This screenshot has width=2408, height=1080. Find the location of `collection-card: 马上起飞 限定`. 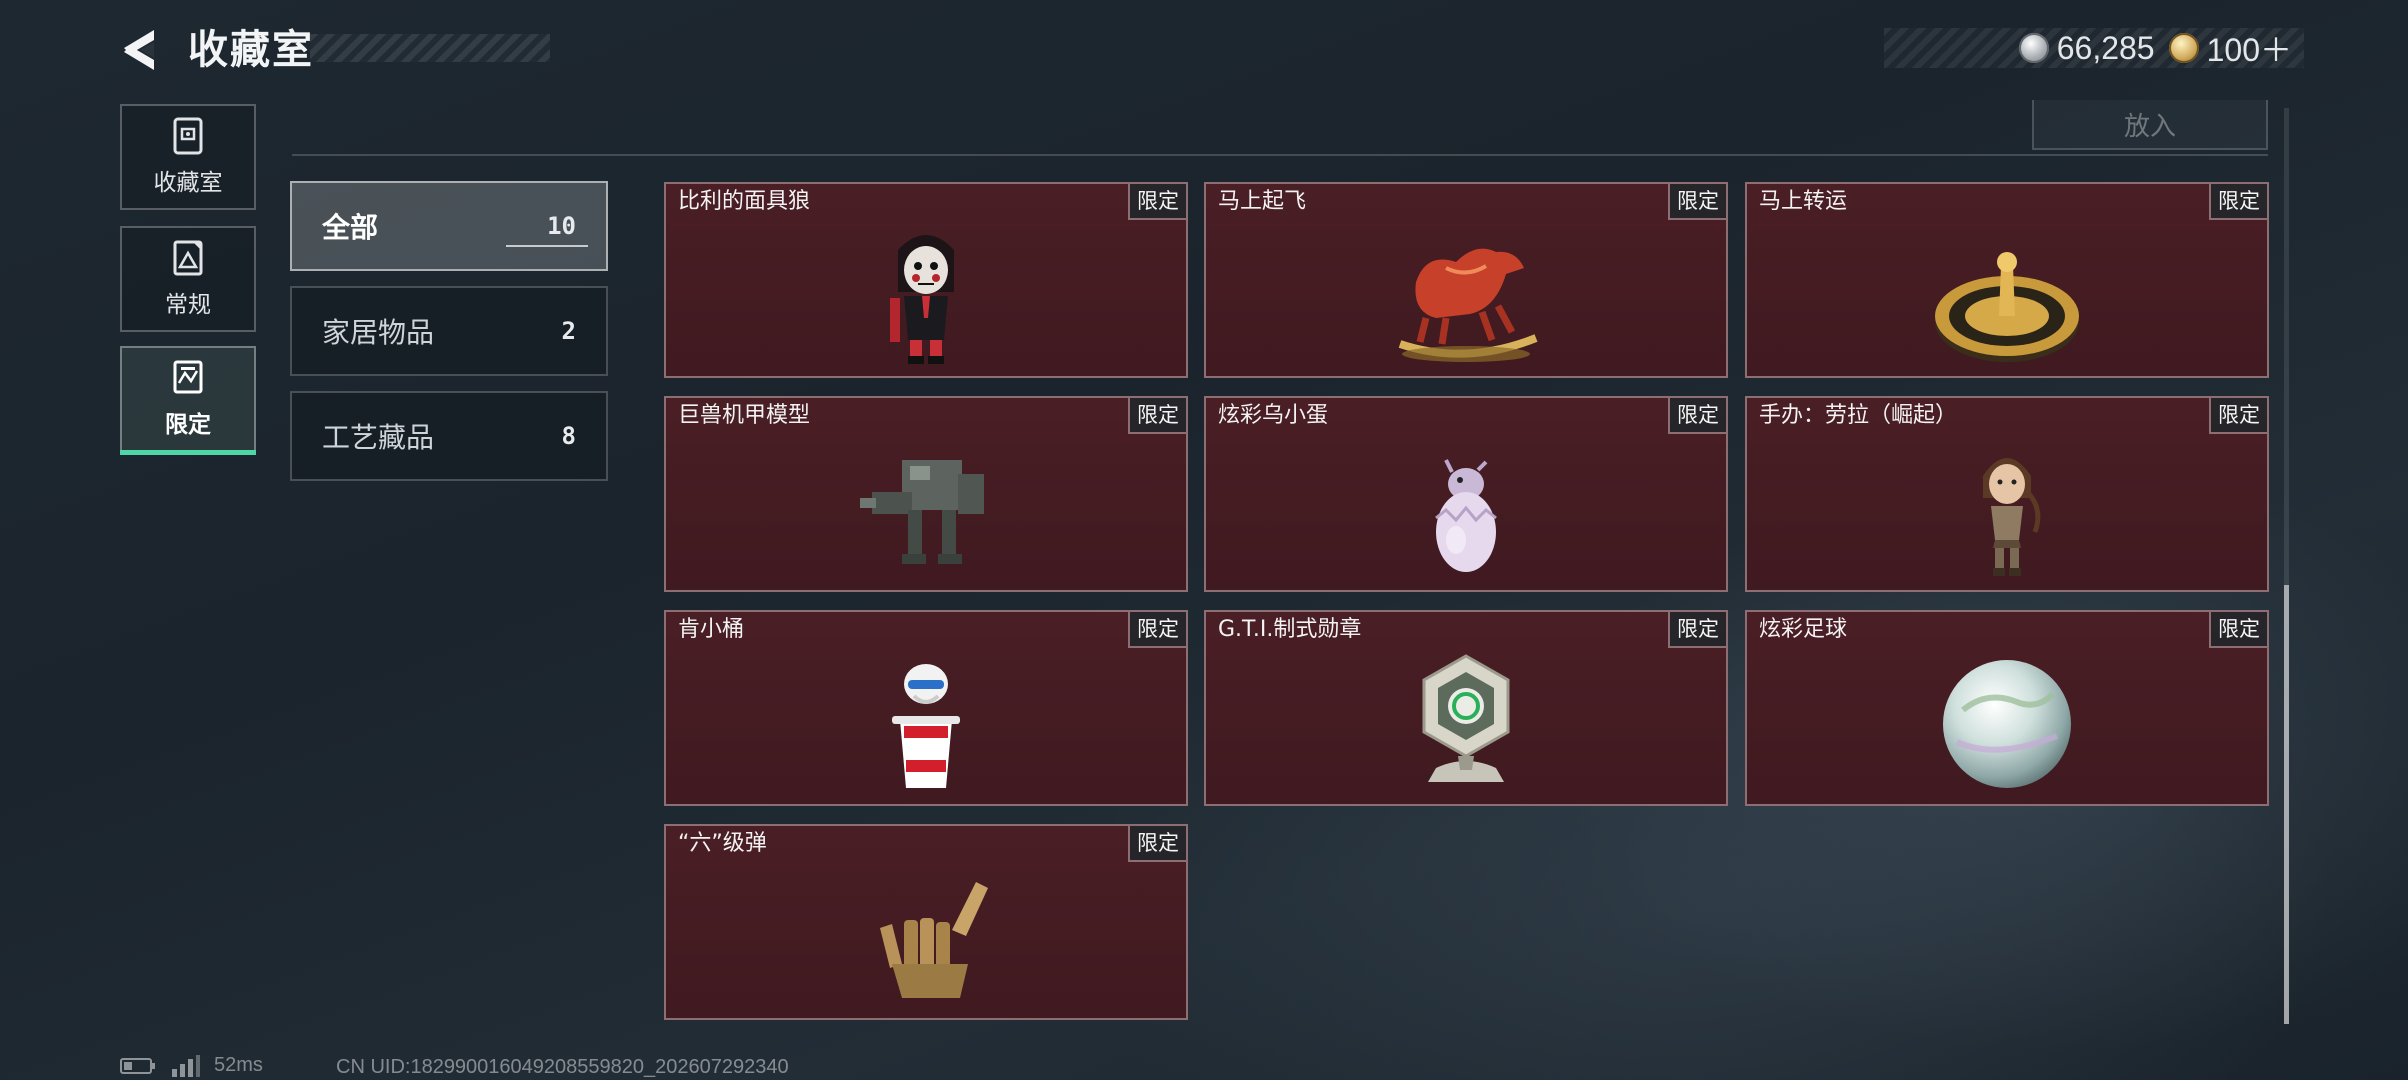

collection-card: 马上起飞 限定 is located at coordinates (1466, 280).